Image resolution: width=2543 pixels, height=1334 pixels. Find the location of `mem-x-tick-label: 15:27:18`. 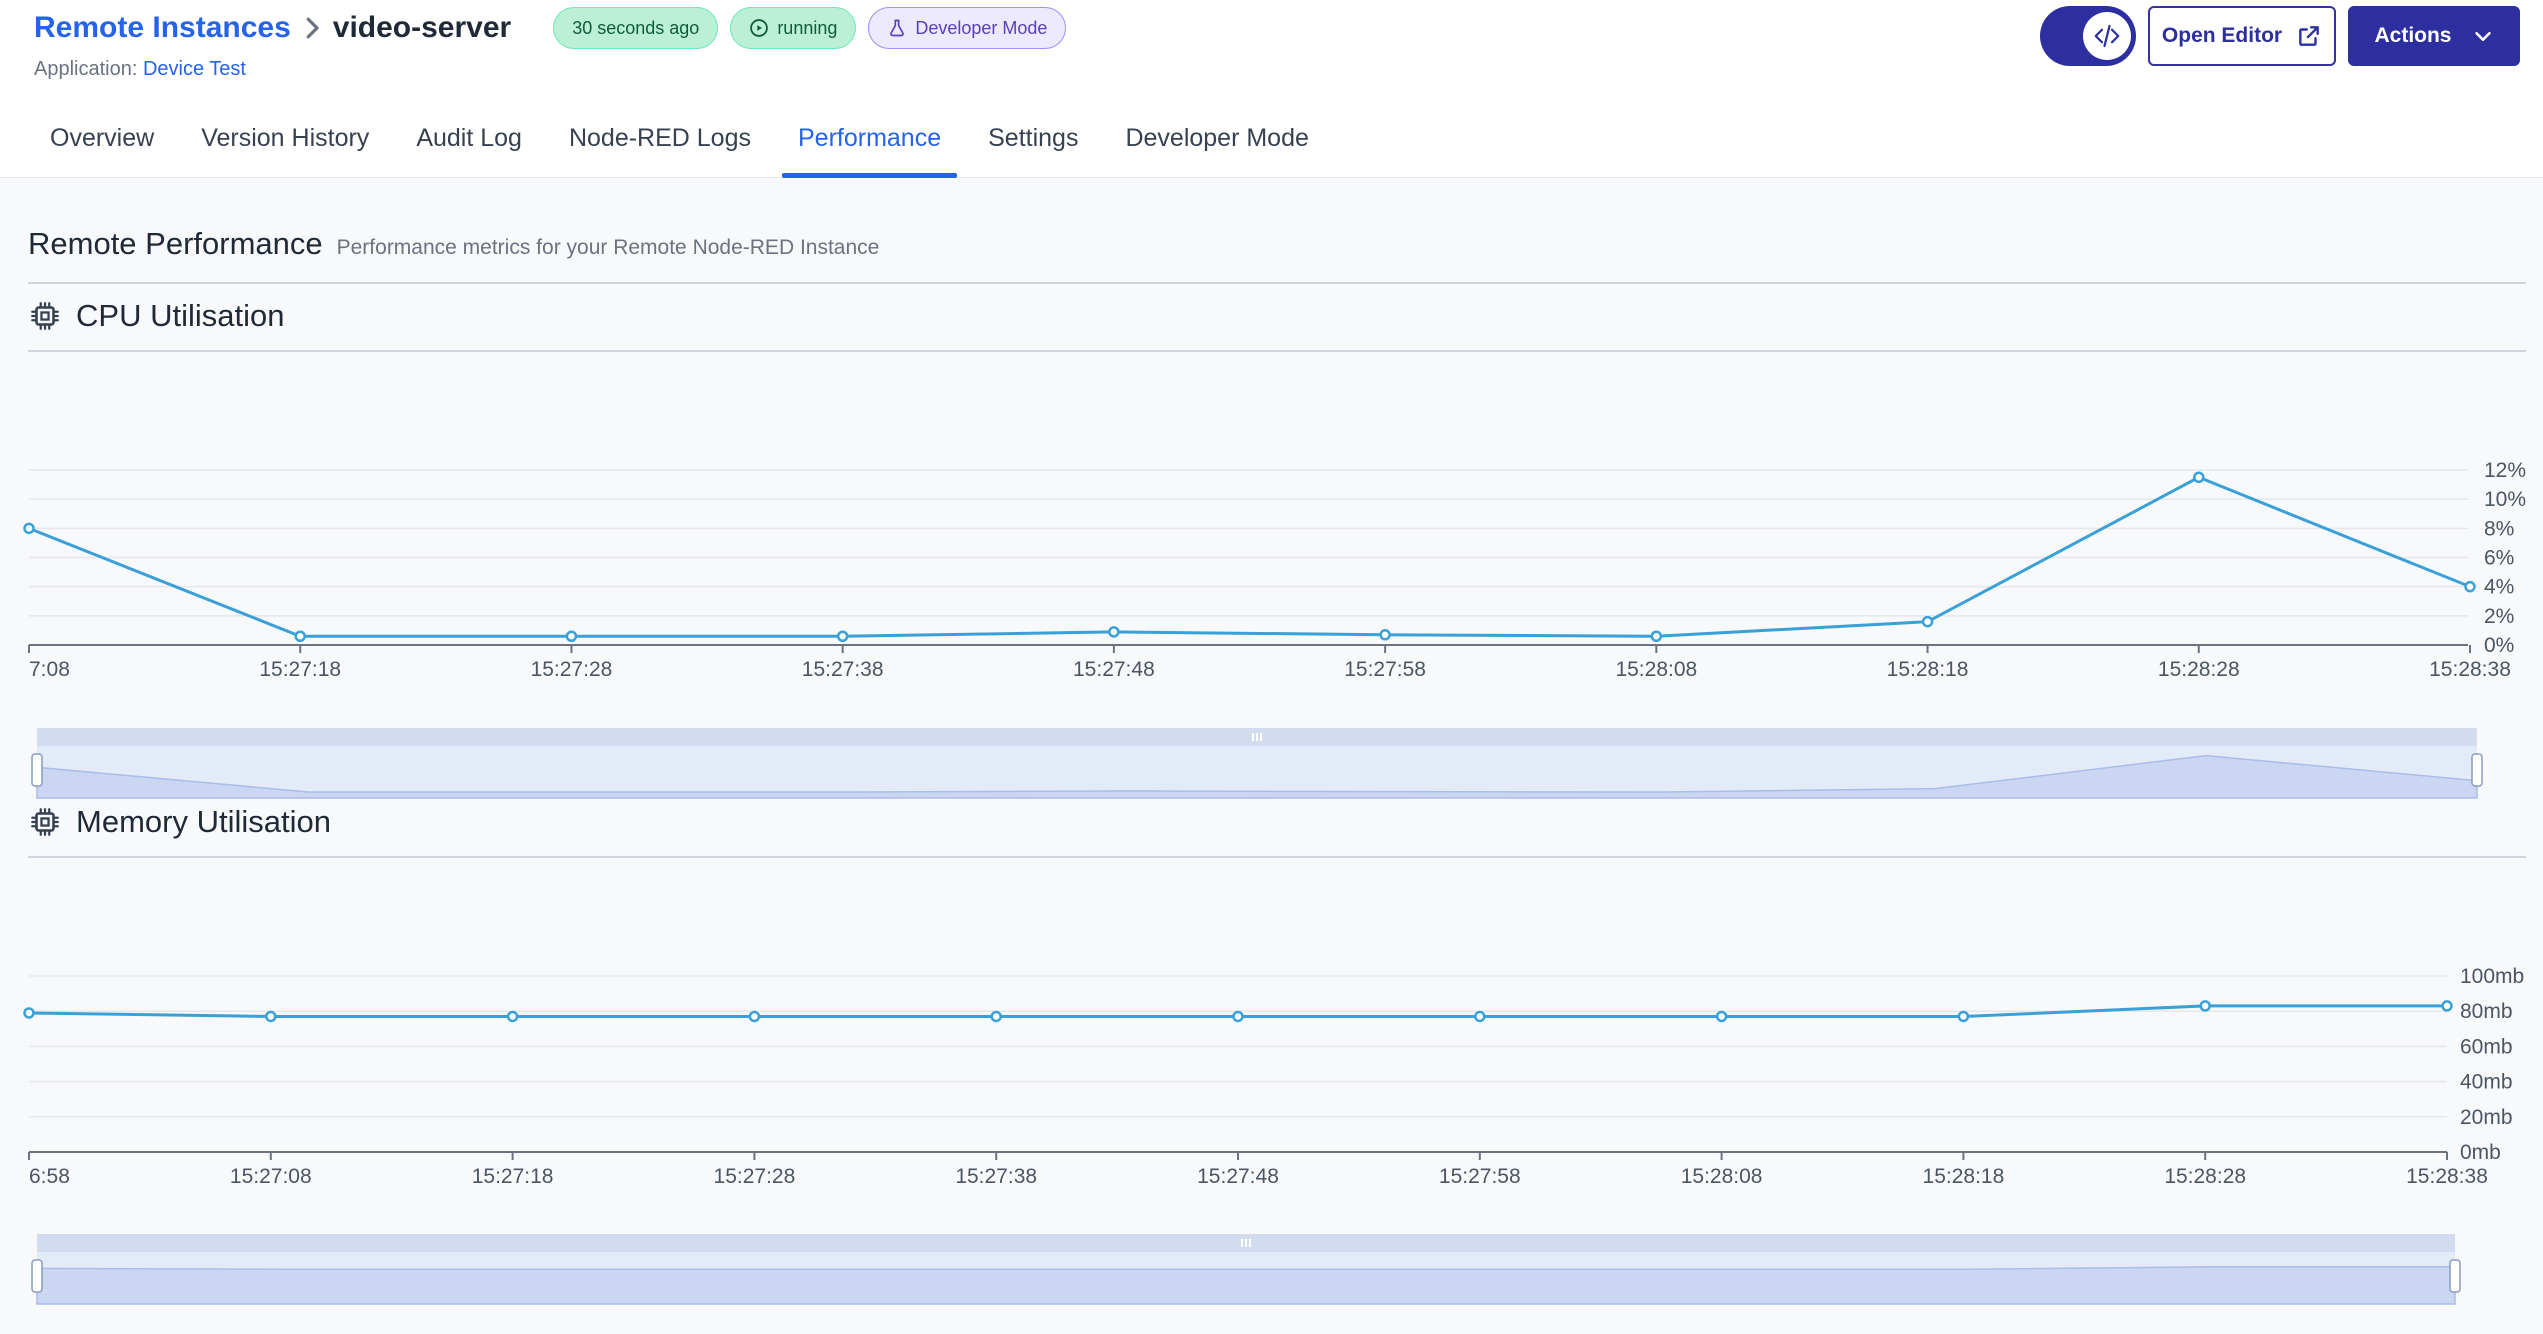

mem-x-tick-label: 15:27:18 is located at coordinates (513, 1176).